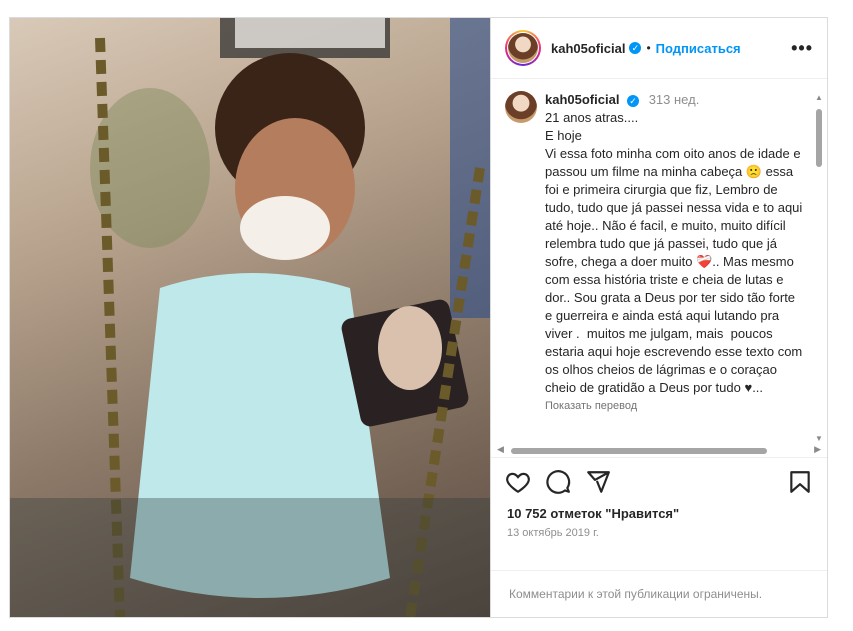 This screenshot has width=853, height=631. I want to click on bookmark-icon, so click(800, 482).